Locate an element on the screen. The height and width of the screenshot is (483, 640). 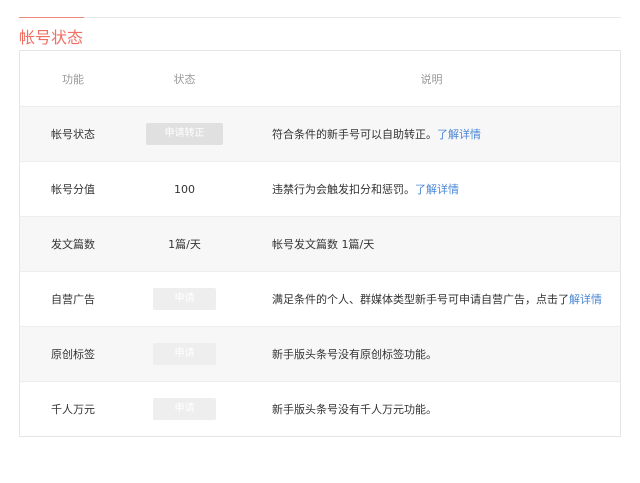
table-row: 发文篇数 1篇/天 帐号发文篇数 1篇/天 is located at coordinates (320, 243).